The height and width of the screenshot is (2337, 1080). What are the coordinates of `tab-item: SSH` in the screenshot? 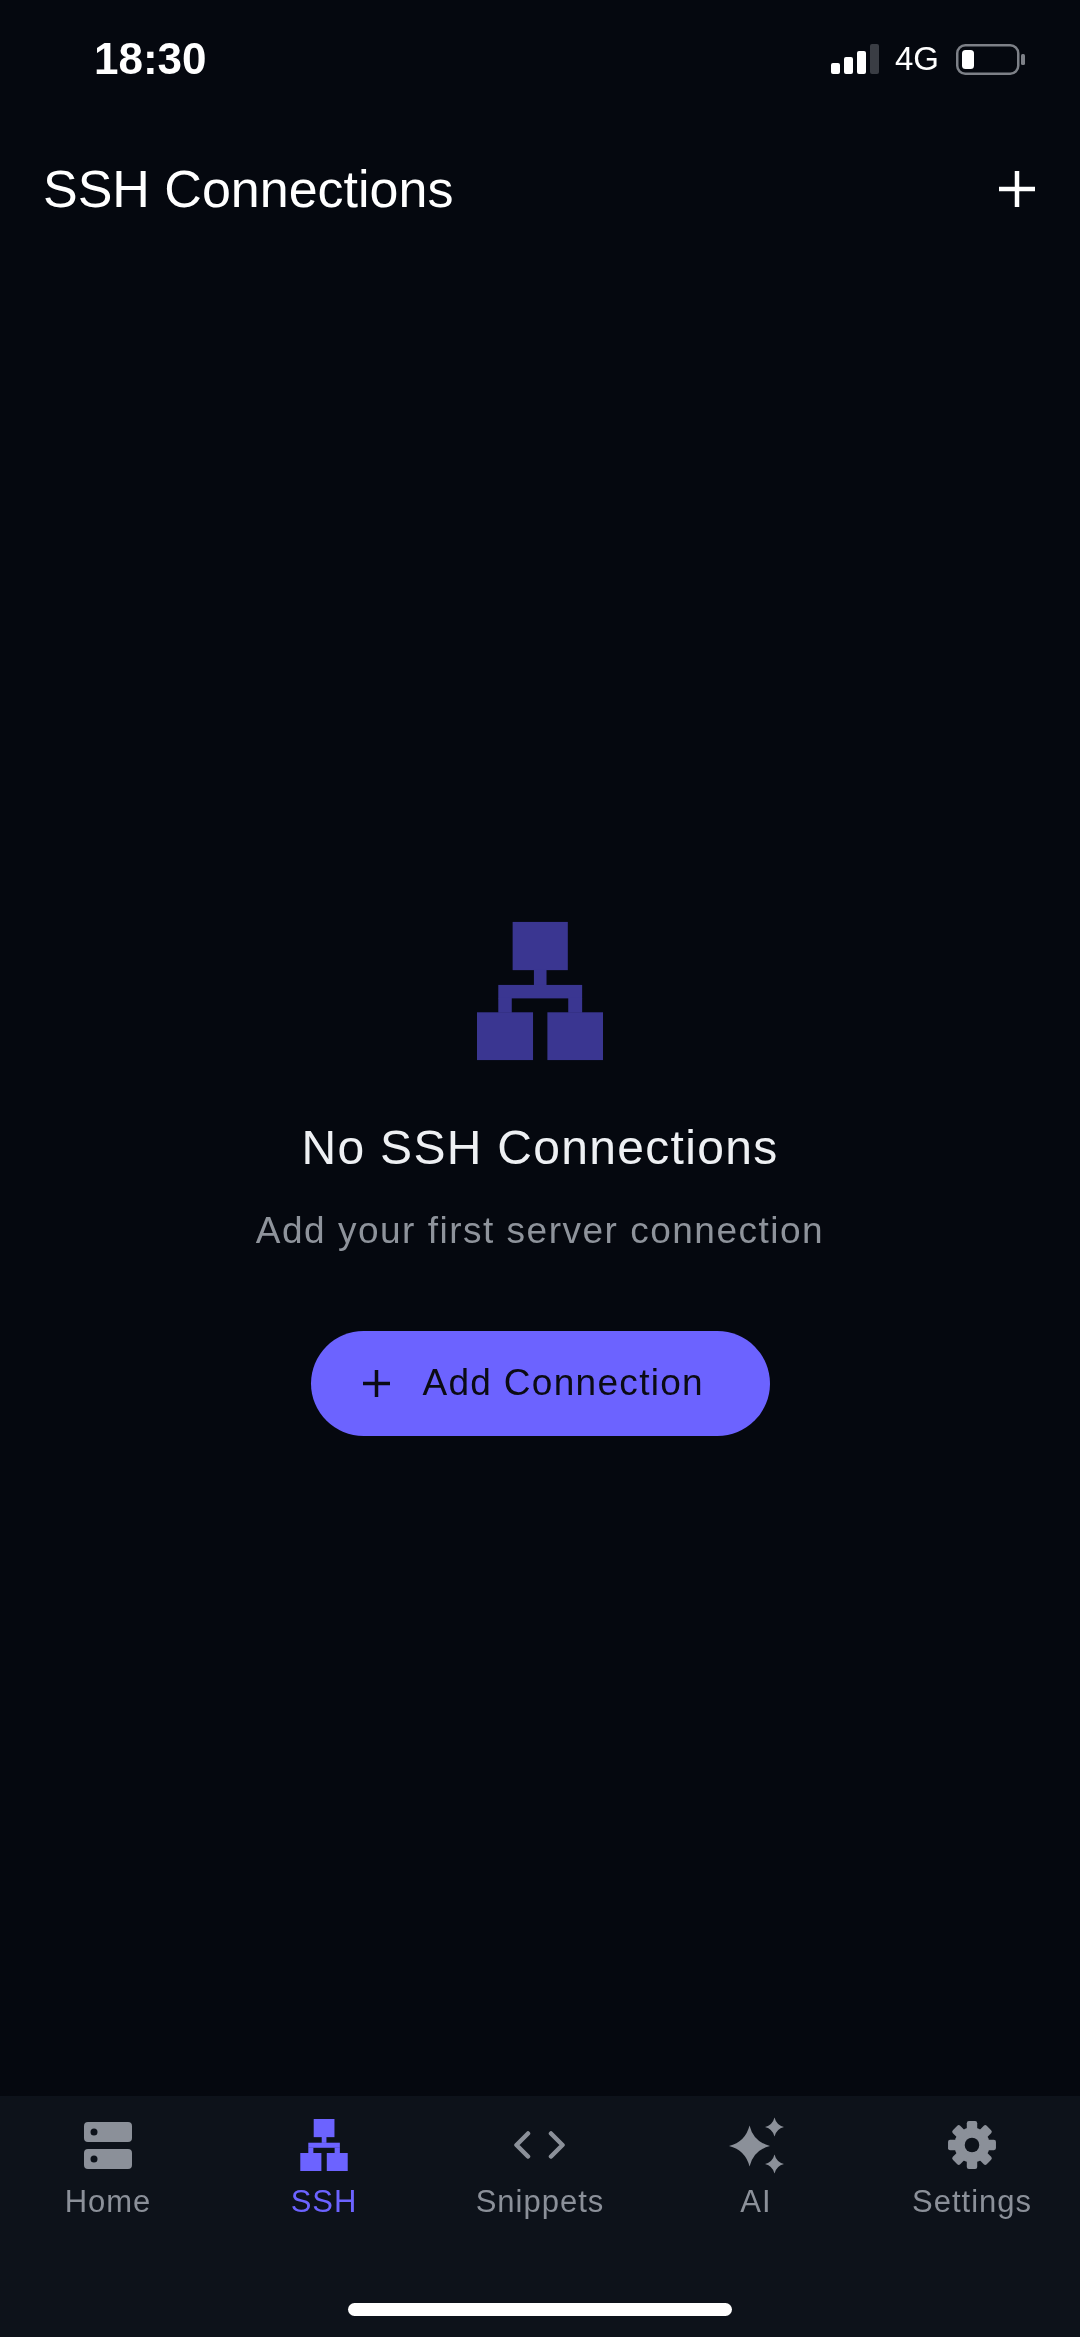 It's located at (324, 2168).